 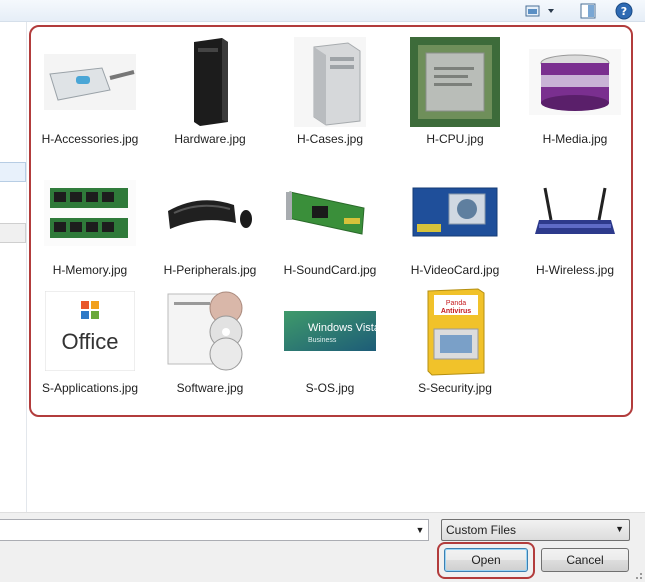 What do you see at coordinates (13, 267) in the screenshot?
I see `navigation-pane` at bounding box center [13, 267].